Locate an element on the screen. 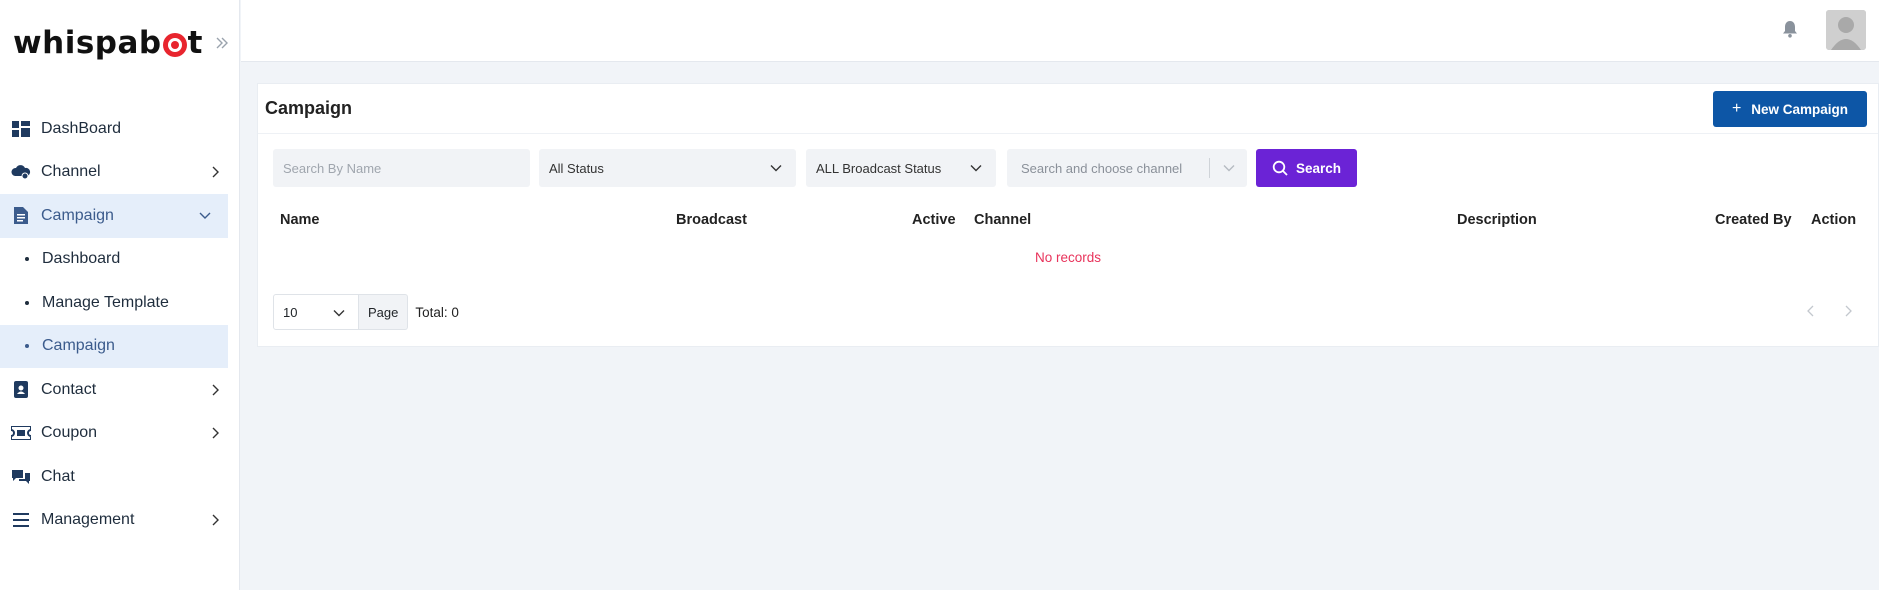 The image size is (1879, 590). broadcast-status-select: ALL Broadcast Status is located at coordinates (901, 168).